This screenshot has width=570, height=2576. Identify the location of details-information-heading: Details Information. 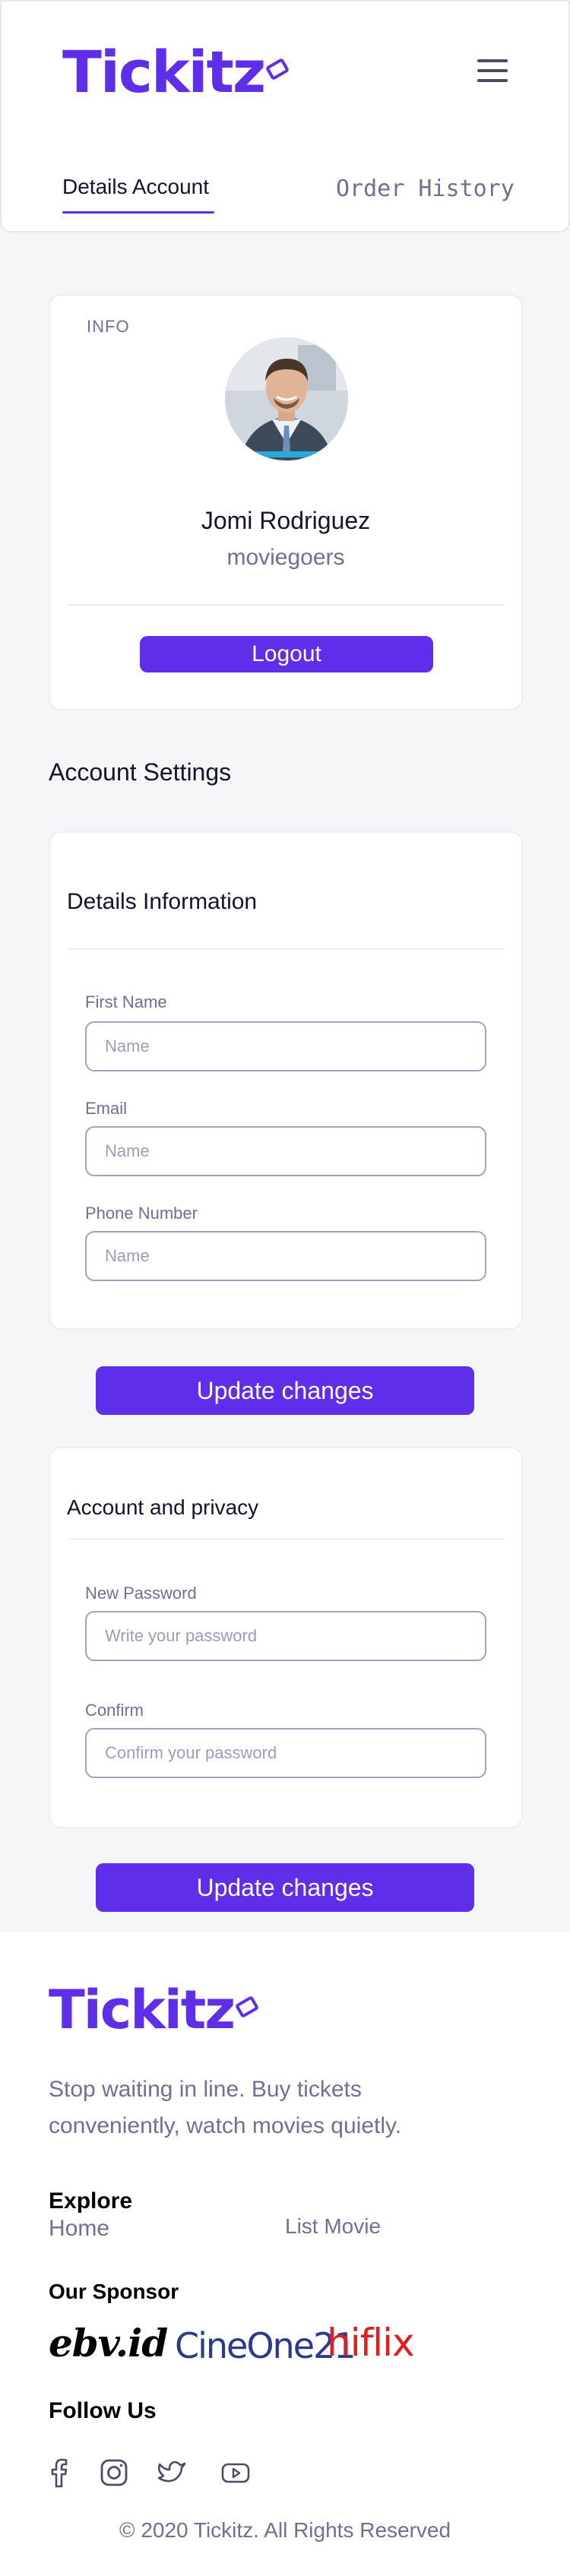
(162, 901).